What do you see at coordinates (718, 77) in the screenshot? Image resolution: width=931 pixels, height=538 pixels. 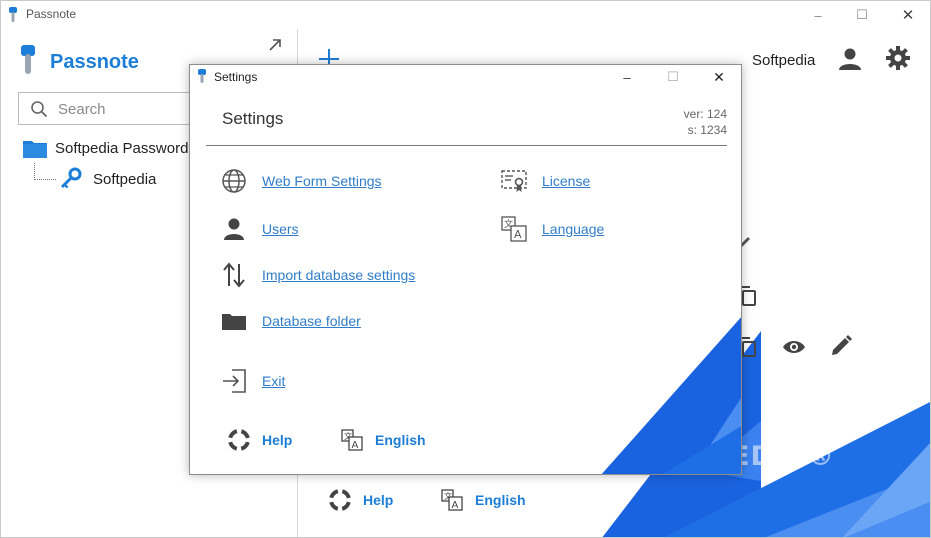 I see `dialog-close-button: ✕` at bounding box center [718, 77].